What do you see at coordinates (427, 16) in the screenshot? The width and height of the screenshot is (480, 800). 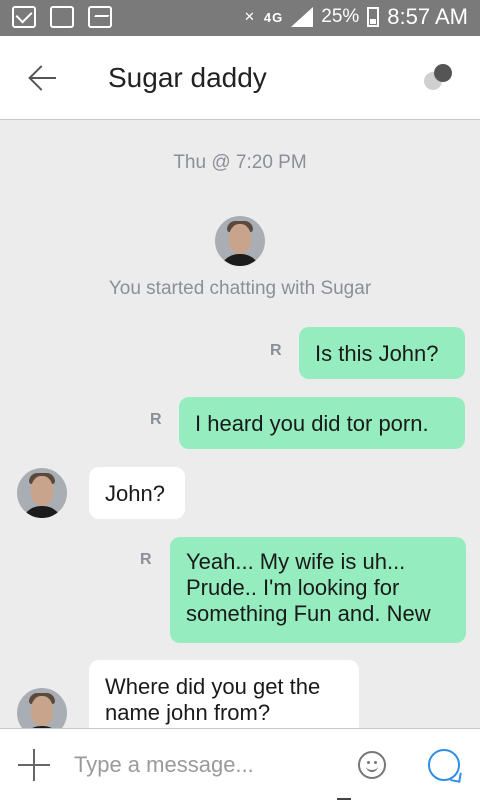 I see `clock: 8:57 AM` at bounding box center [427, 16].